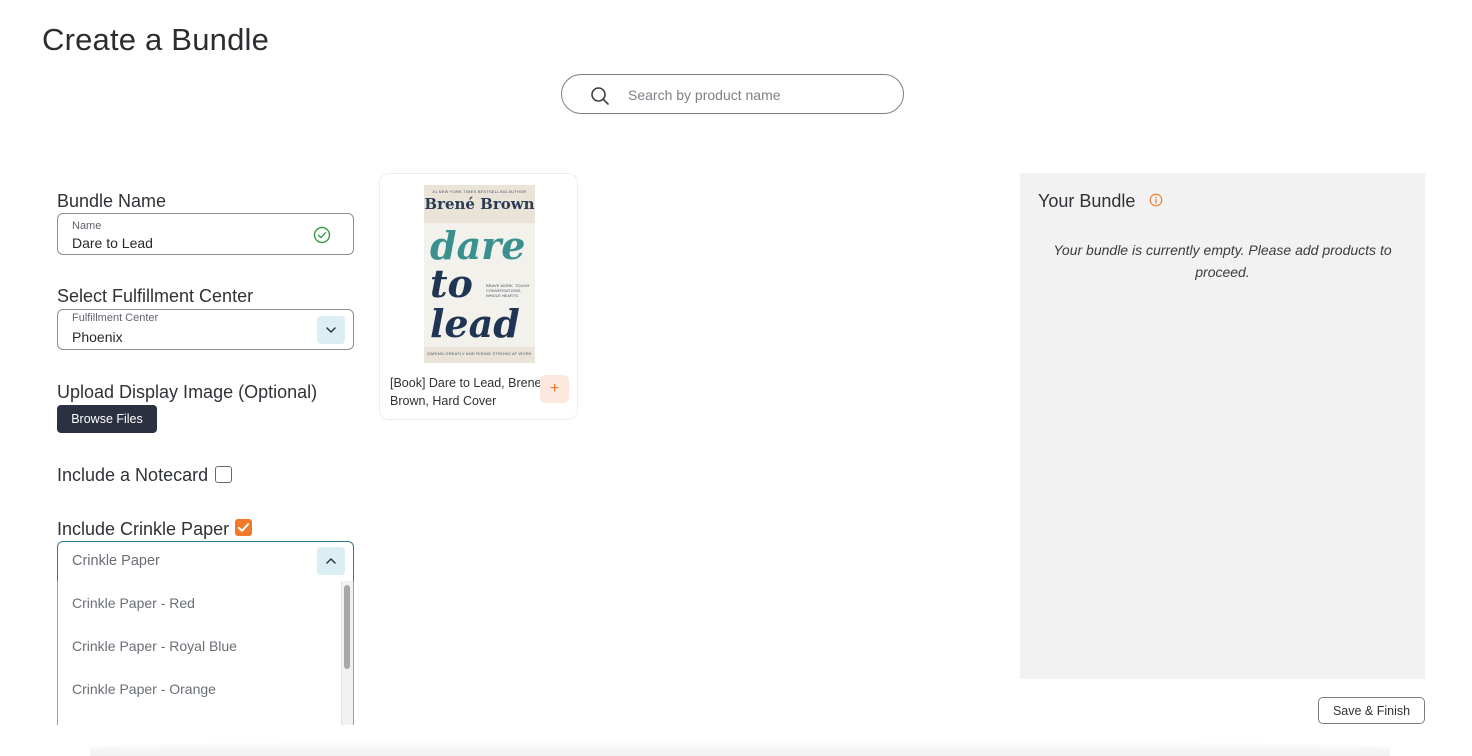  What do you see at coordinates (133, 603) in the screenshot?
I see `dropdown-option: Crinkle Paper - Red` at bounding box center [133, 603].